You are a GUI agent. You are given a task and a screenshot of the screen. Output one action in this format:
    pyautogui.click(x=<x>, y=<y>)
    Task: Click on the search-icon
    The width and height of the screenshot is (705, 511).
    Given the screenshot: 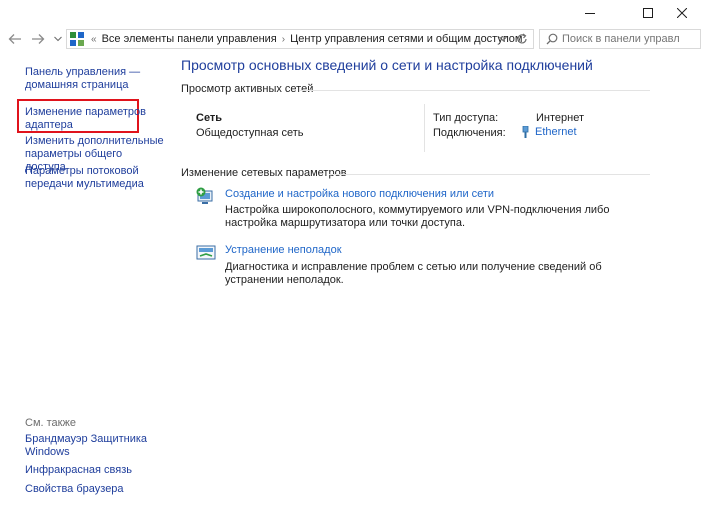 What is the action you would take?
    pyautogui.click(x=552, y=39)
    